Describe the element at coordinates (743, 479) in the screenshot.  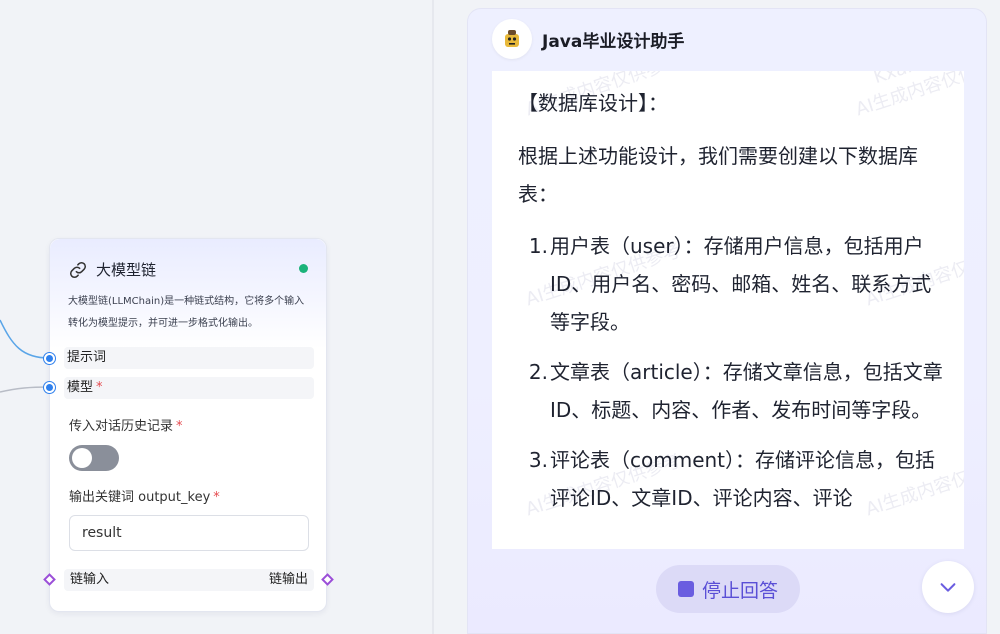
I see `list-item-text: 评论表（comment）：存储评论信息，包括评论ID、文章ID、评论内容、评论` at that location.